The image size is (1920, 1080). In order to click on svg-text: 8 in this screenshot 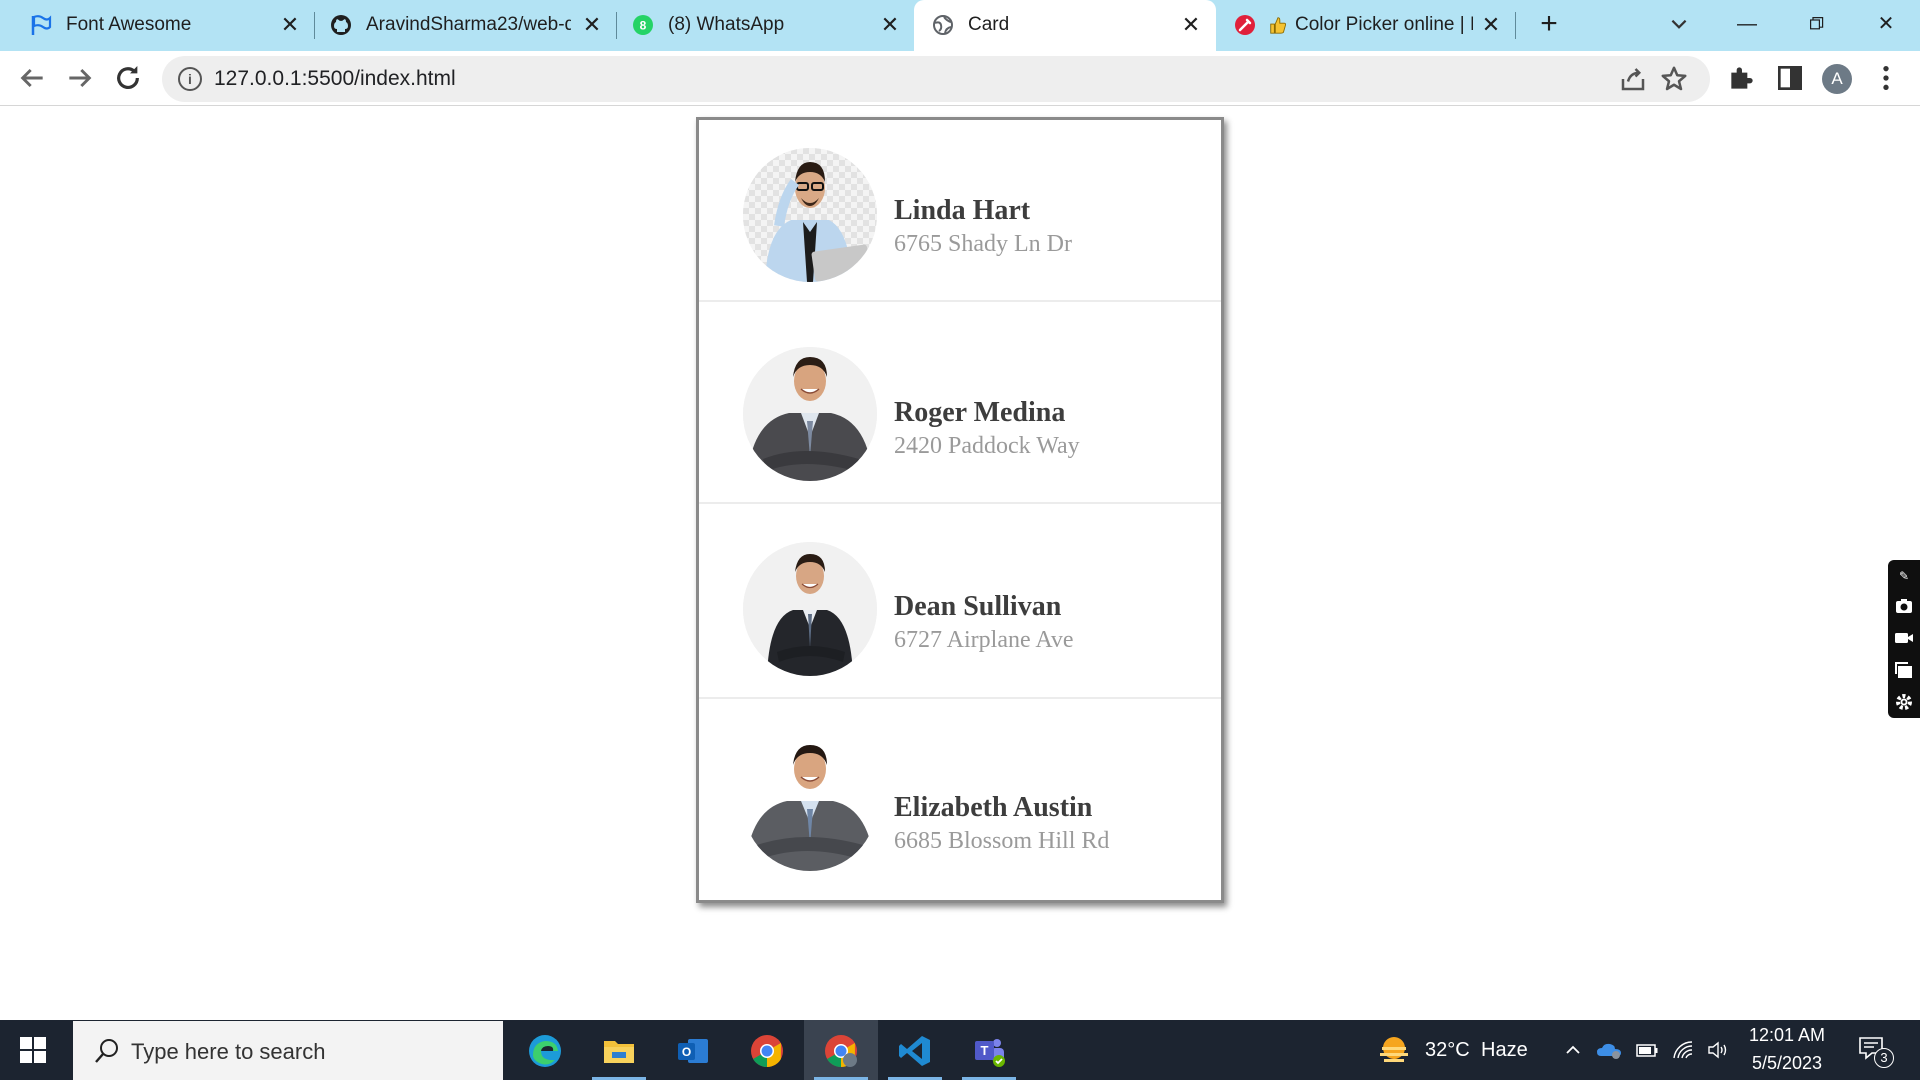, I will do `click(643, 26)`.